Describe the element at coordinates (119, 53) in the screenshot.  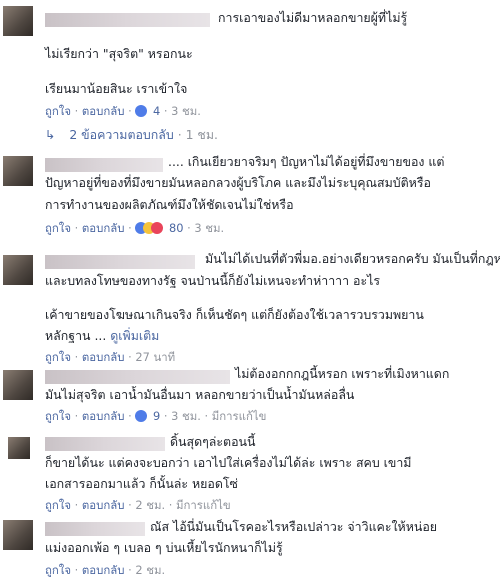
I see `comment-text: ไม่เรียกว่า "สุจริต" หรอกนะ` at that location.